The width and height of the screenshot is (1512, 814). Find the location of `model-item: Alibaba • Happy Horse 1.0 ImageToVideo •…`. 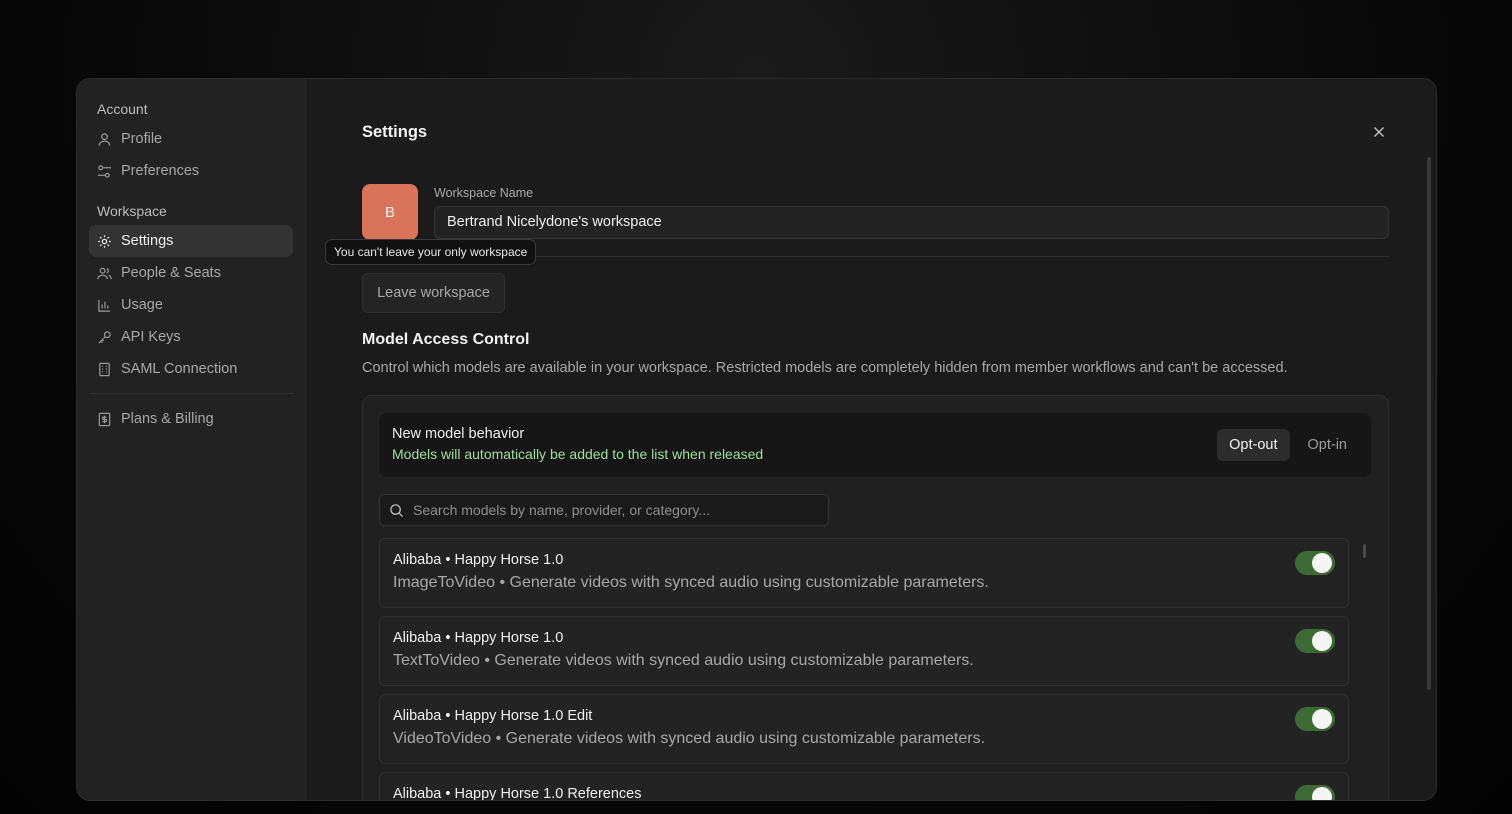

model-item: Alibaba • Happy Horse 1.0 ImageToVideo •… is located at coordinates (864, 573).